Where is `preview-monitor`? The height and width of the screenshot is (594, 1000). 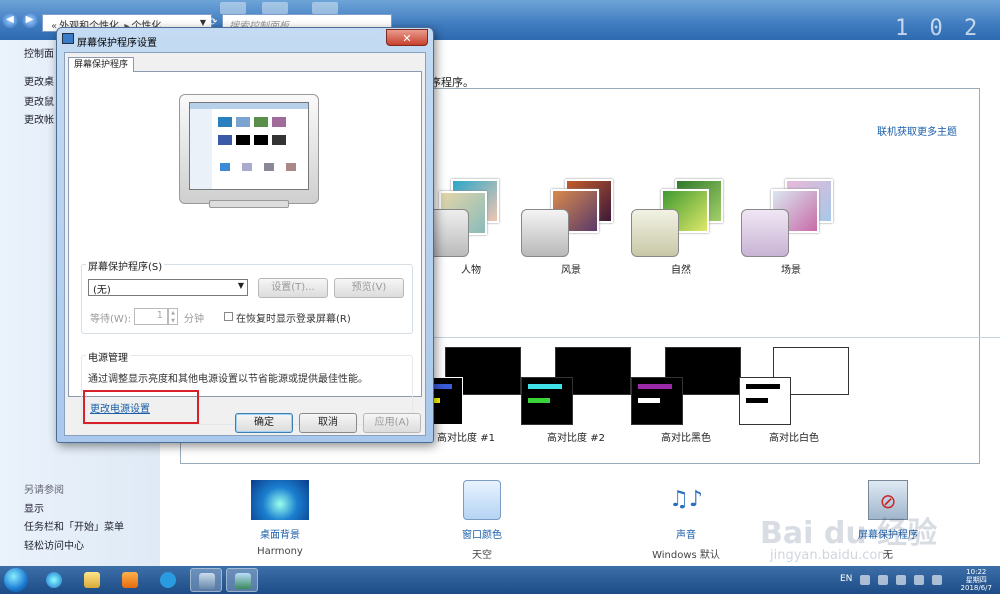 preview-monitor is located at coordinates (249, 153).